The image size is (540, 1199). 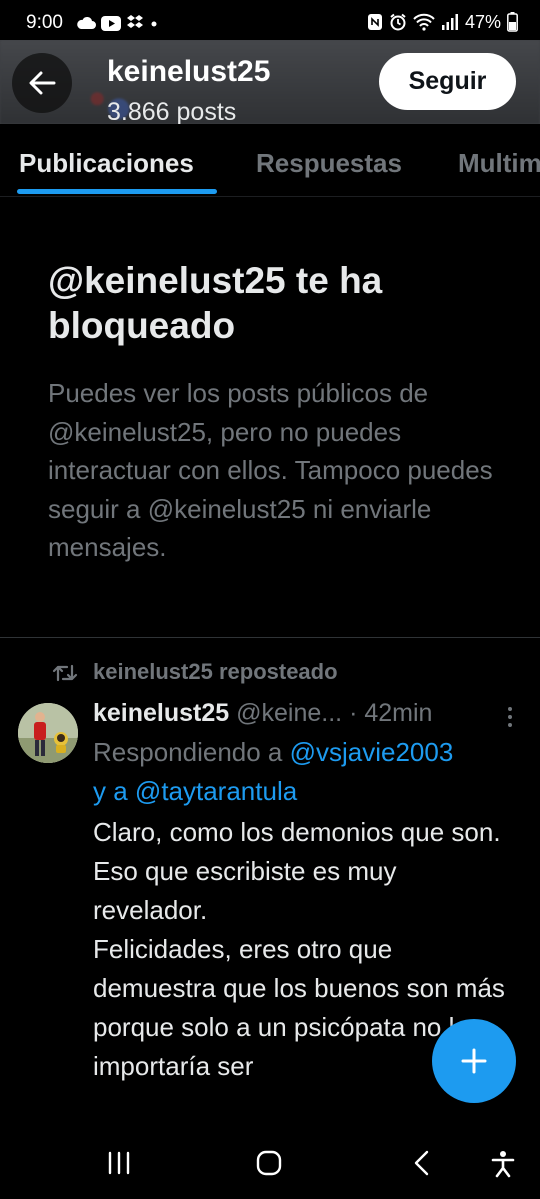 What do you see at coordinates (512, 22) in the screenshot?
I see `battery-icon` at bounding box center [512, 22].